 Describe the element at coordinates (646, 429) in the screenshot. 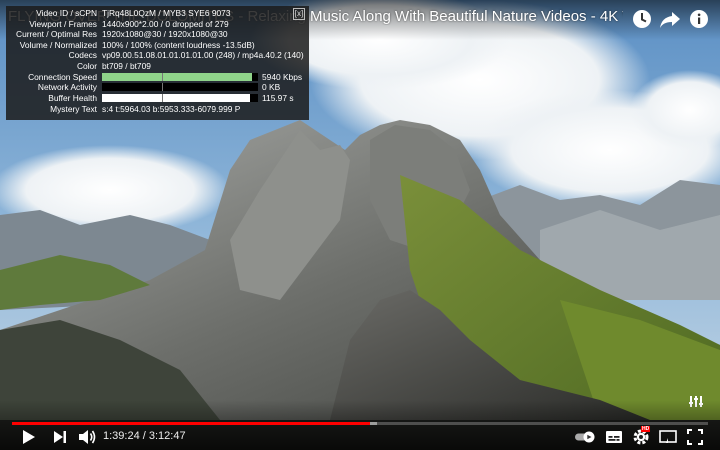

I see `hd-badge: HD` at that location.